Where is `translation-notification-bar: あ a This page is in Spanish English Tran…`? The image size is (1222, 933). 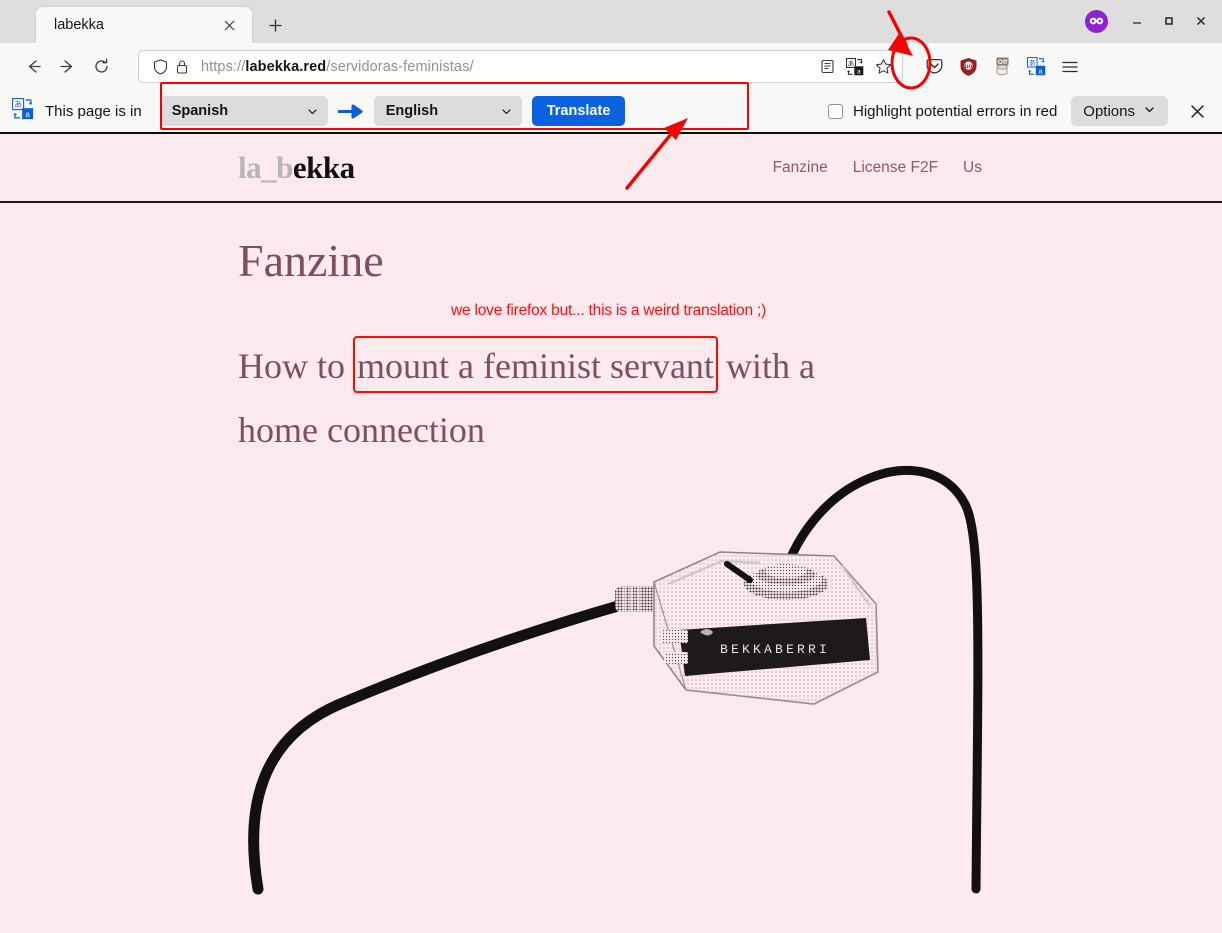
translation-notification-bar: あ a This page is in Spanish English Tran… is located at coordinates (611, 112).